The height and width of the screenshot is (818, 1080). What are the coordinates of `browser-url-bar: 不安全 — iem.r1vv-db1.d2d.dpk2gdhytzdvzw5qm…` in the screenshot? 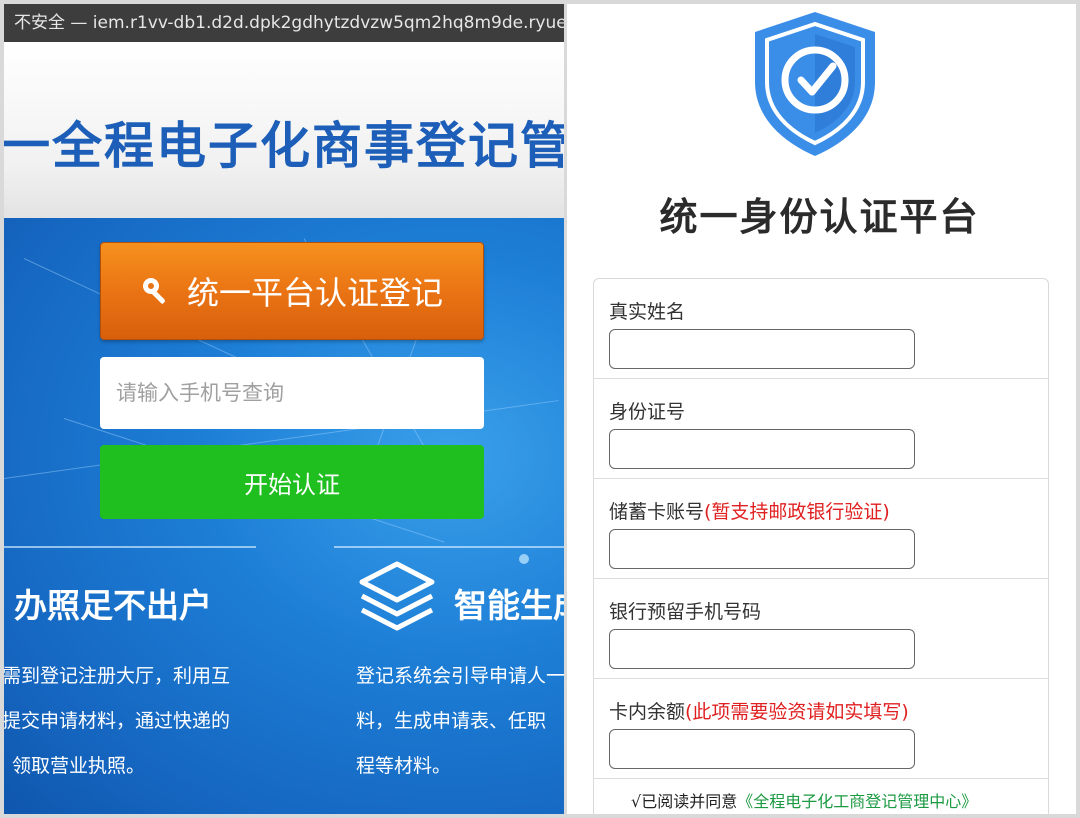 It's located at (284, 23).